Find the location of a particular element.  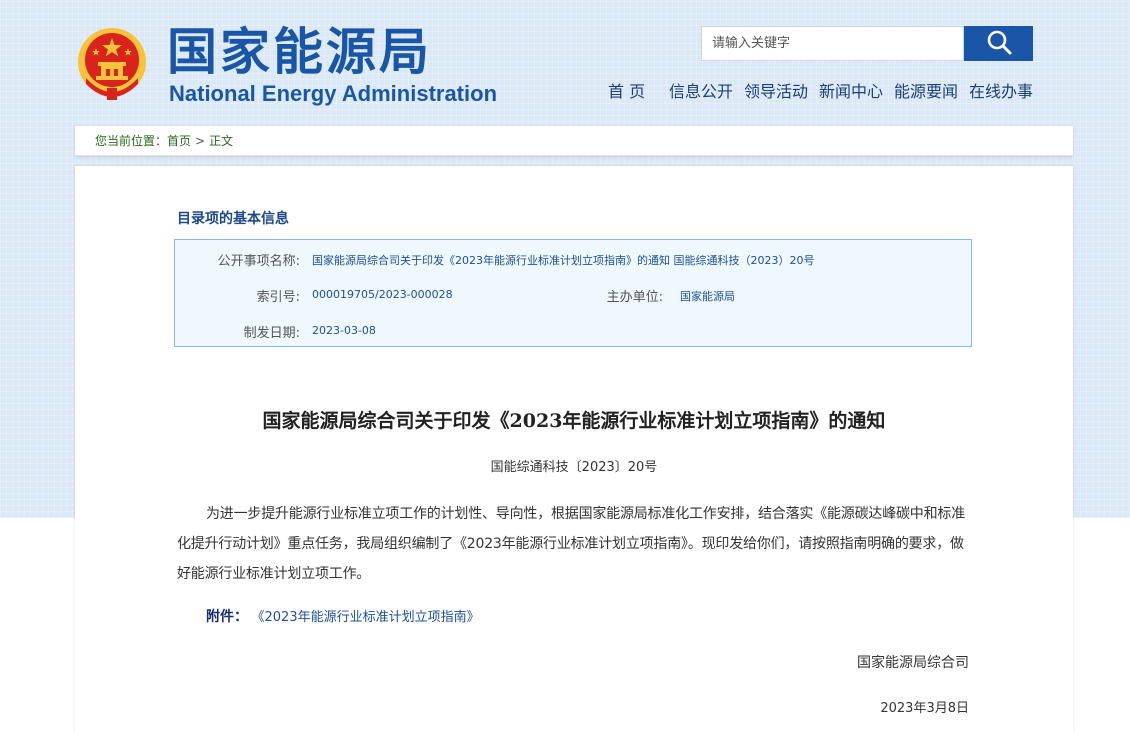

national-emblem-icon is located at coordinates (112, 64).